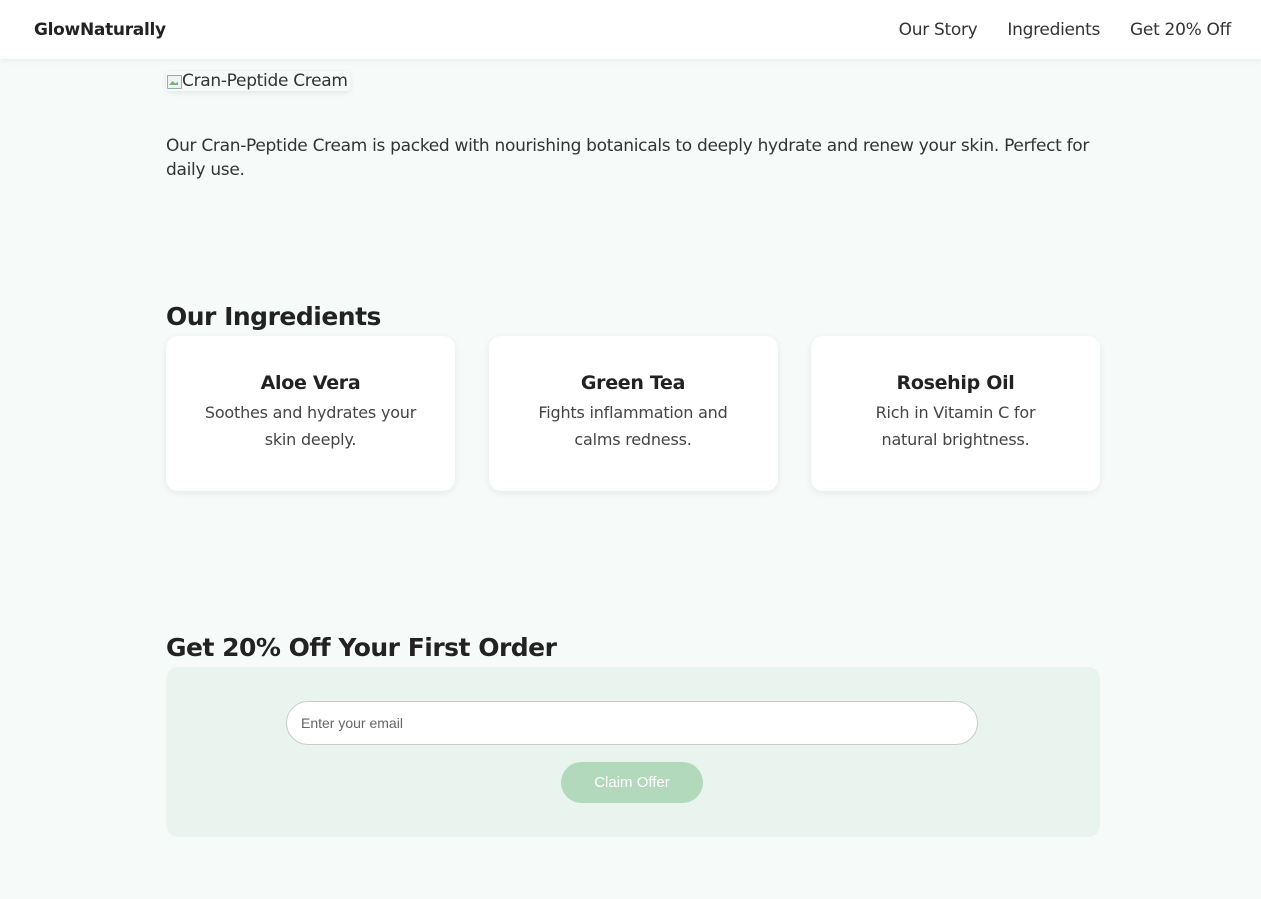 The width and height of the screenshot is (1261, 899). What do you see at coordinates (955, 383) in the screenshot?
I see `ingredient-name: Rosehip Oil` at bounding box center [955, 383].